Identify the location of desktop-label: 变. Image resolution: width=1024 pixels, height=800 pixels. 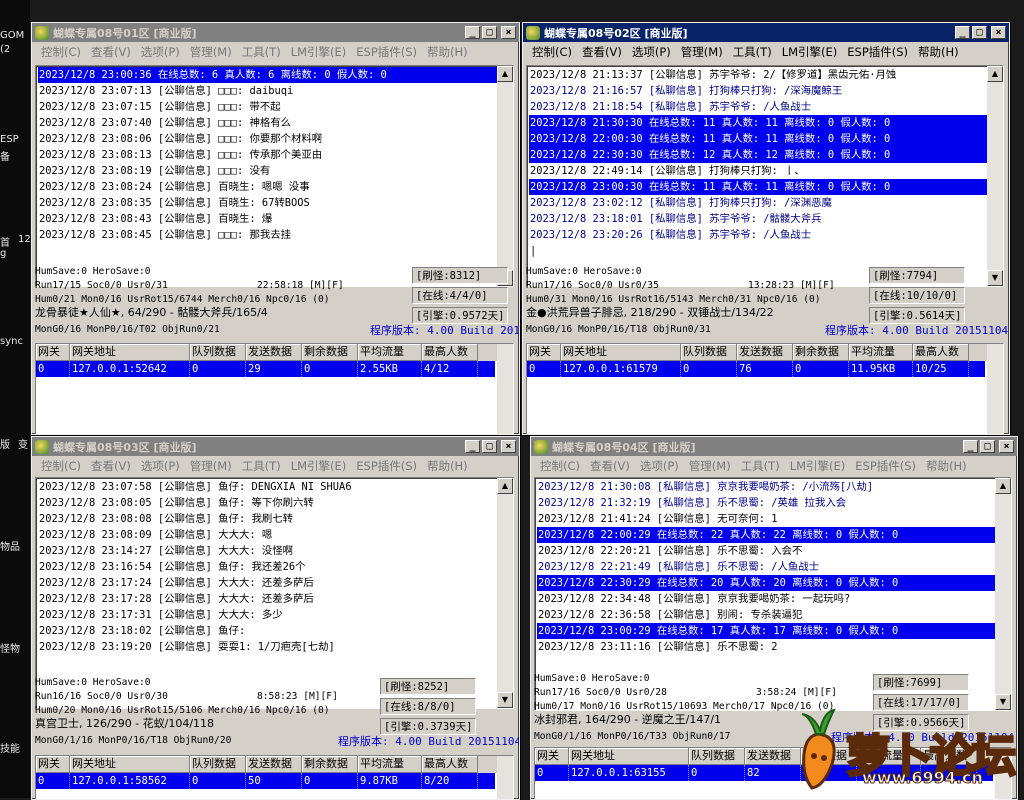
(23, 443).